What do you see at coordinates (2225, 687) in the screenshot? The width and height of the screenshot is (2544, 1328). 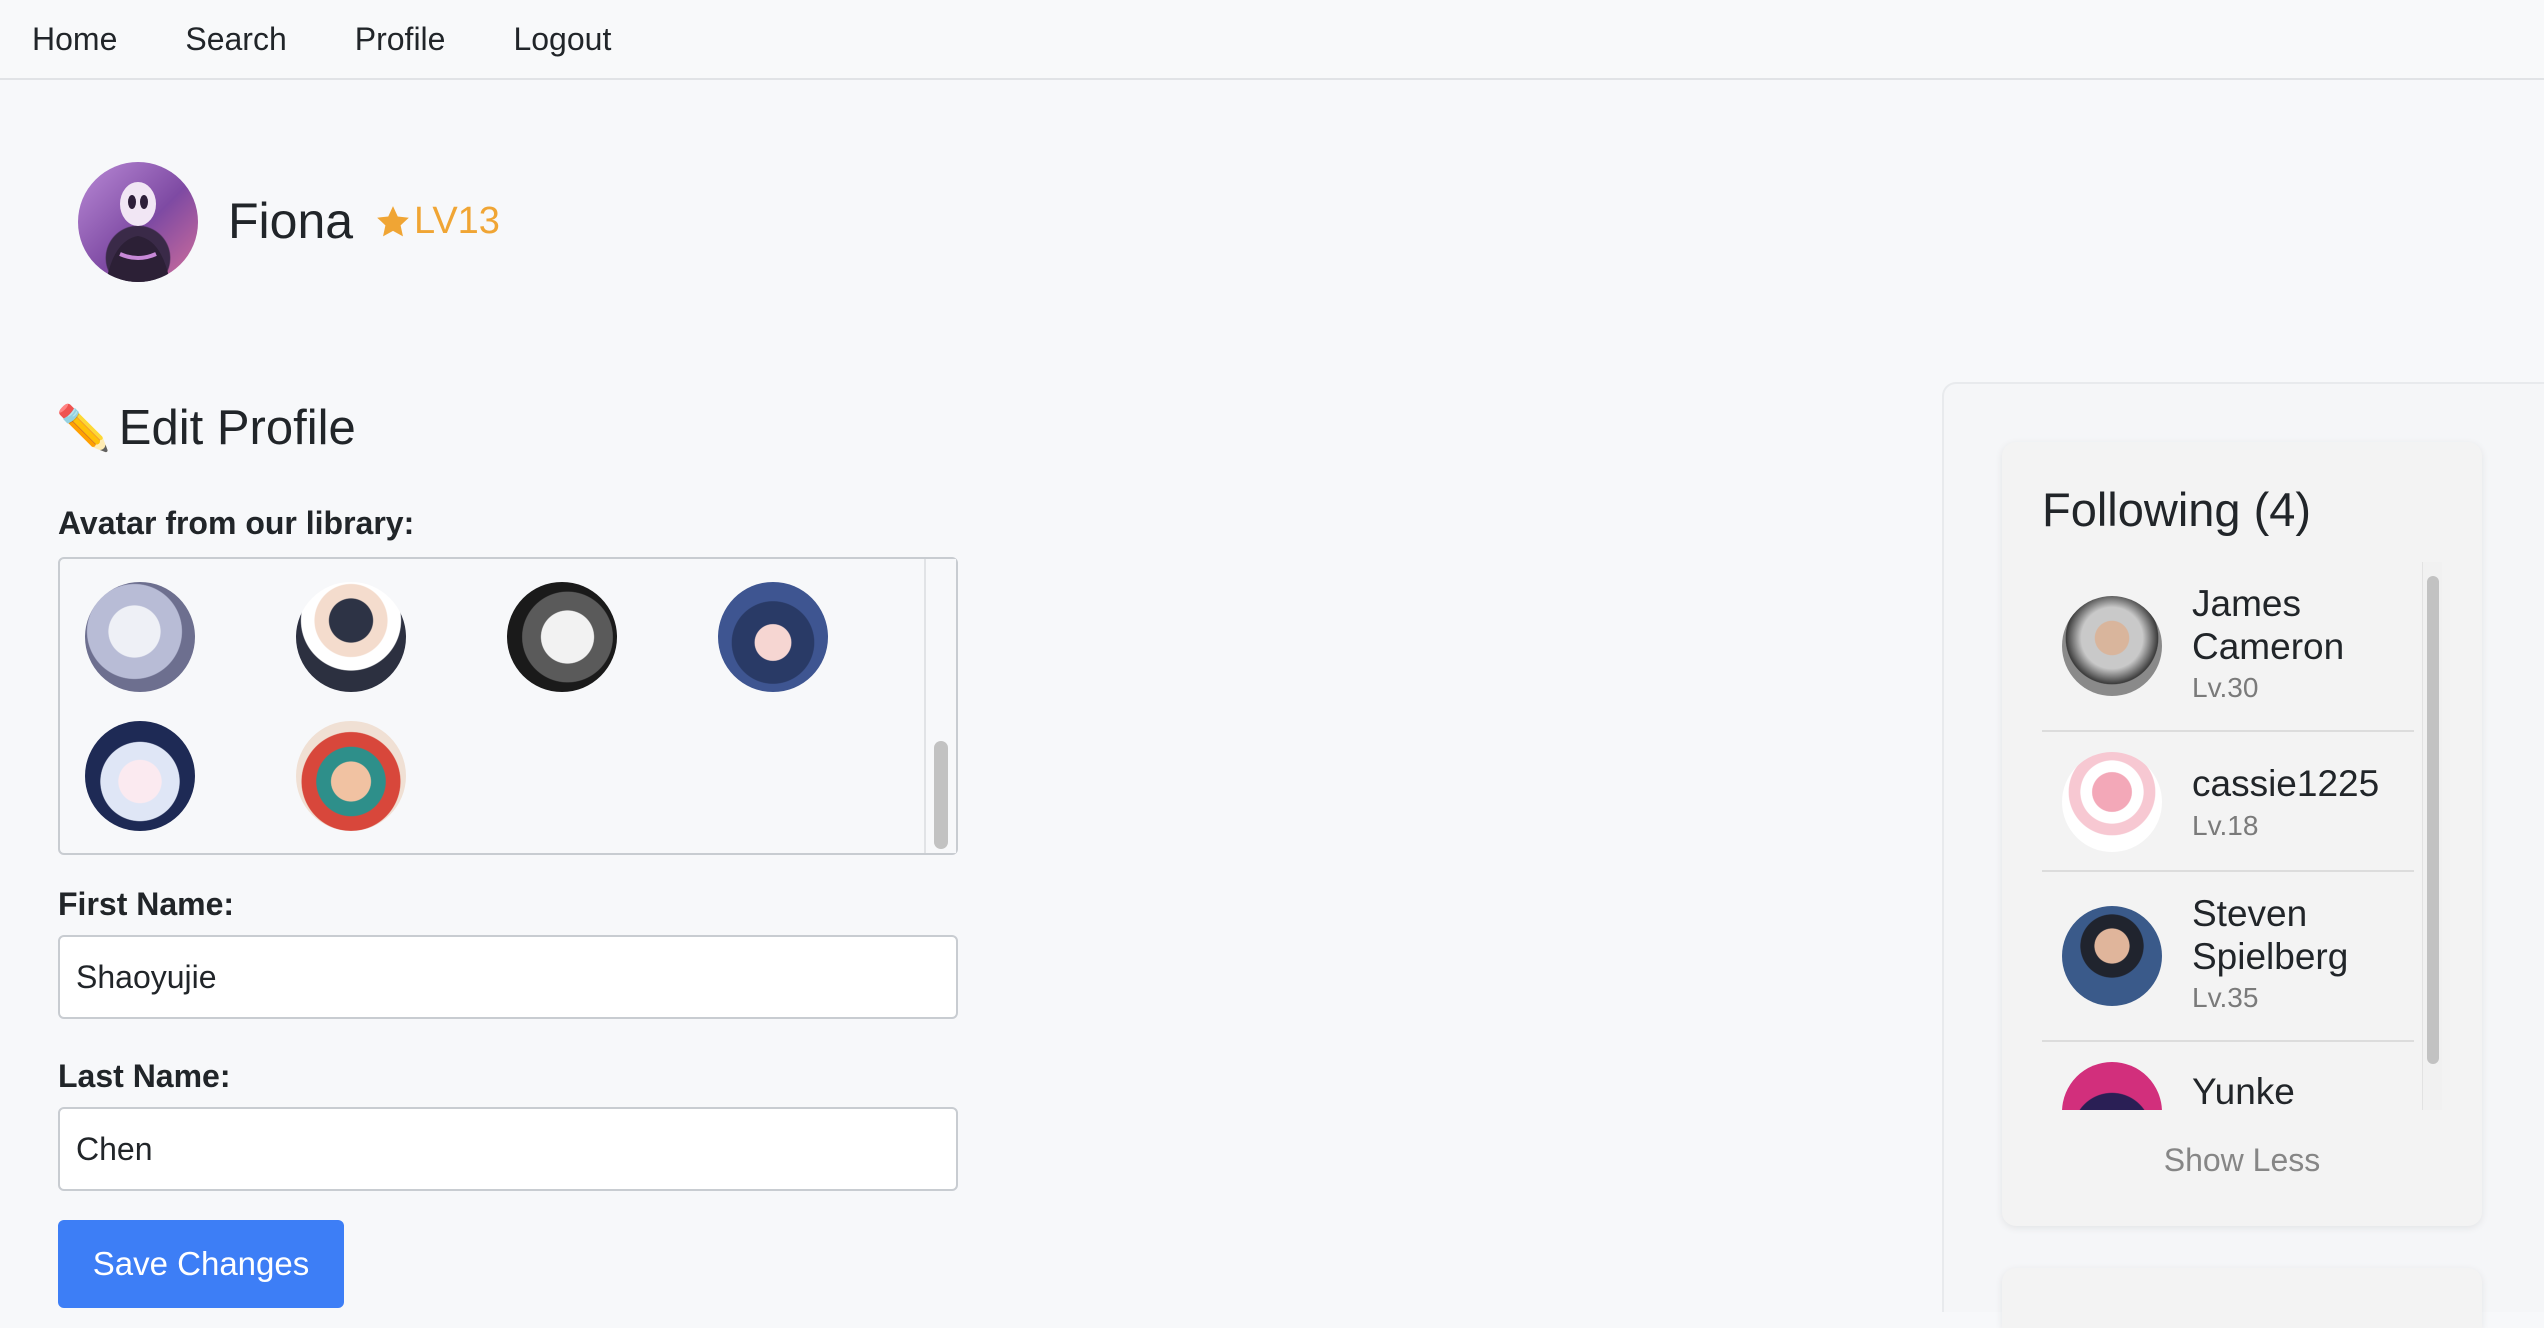 I see `following-level: Lv.30` at bounding box center [2225, 687].